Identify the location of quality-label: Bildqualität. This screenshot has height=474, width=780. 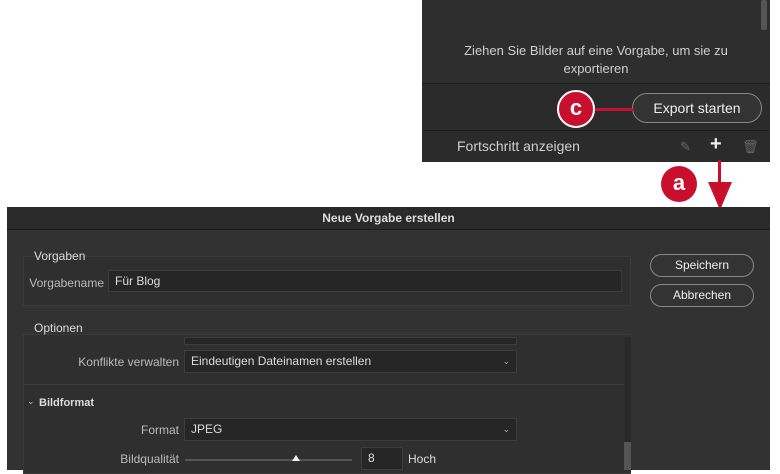
(149, 459).